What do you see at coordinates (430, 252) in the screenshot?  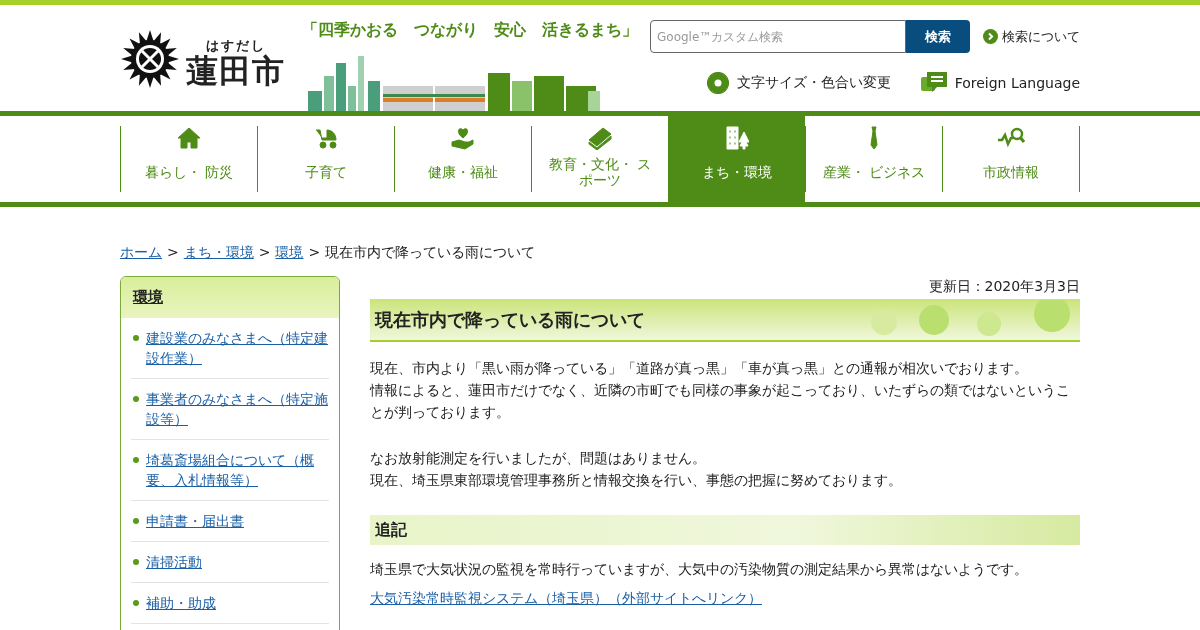 I see `breadcrumb-current: 現在市内で降っている雨について` at bounding box center [430, 252].